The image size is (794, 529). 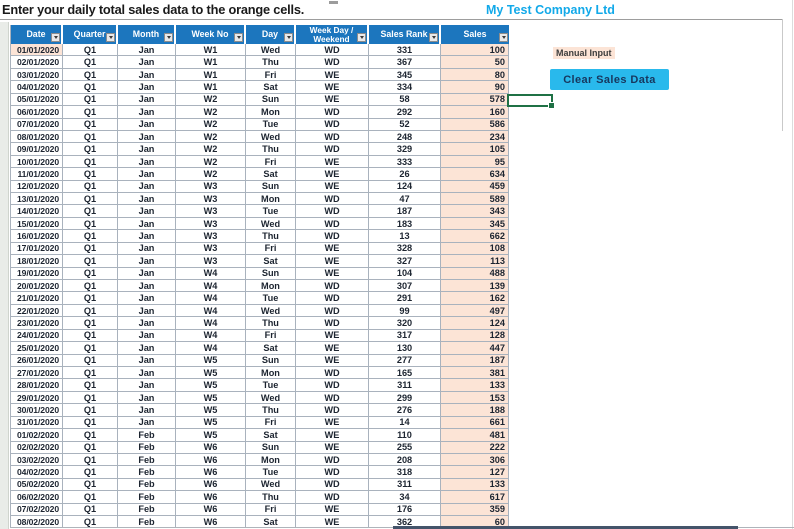 I want to click on cell-sales: 488, so click(x=475, y=274).